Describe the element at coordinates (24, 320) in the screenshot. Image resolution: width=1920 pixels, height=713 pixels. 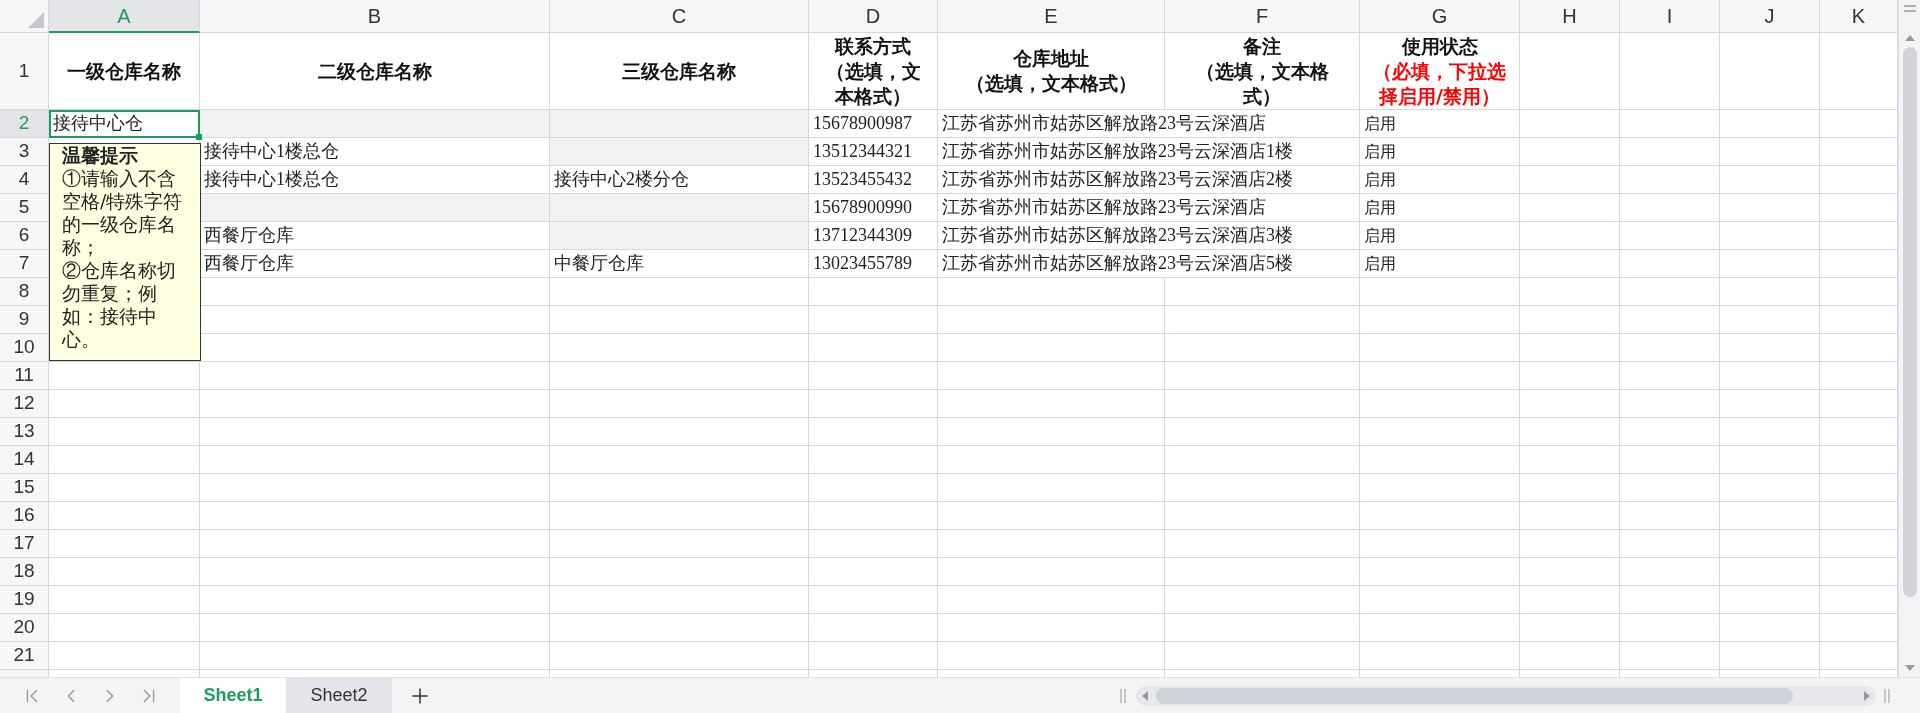
I see `row-header: 9` at that location.